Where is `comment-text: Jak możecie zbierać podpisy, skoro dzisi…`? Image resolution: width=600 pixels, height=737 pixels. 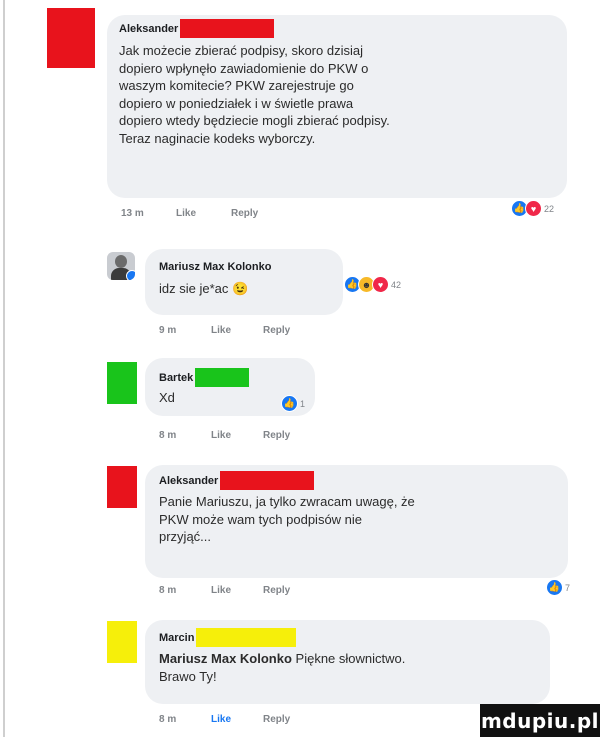 comment-text: Jak możecie zbierać podpisy, skoro dzisi… is located at coordinates (337, 95).